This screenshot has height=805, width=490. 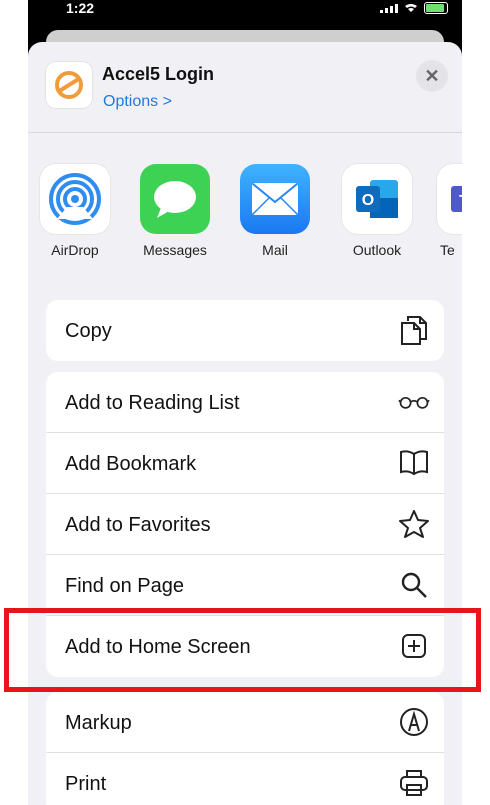 What do you see at coordinates (275, 250) in the screenshot?
I see `app-label: Mail` at bounding box center [275, 250].